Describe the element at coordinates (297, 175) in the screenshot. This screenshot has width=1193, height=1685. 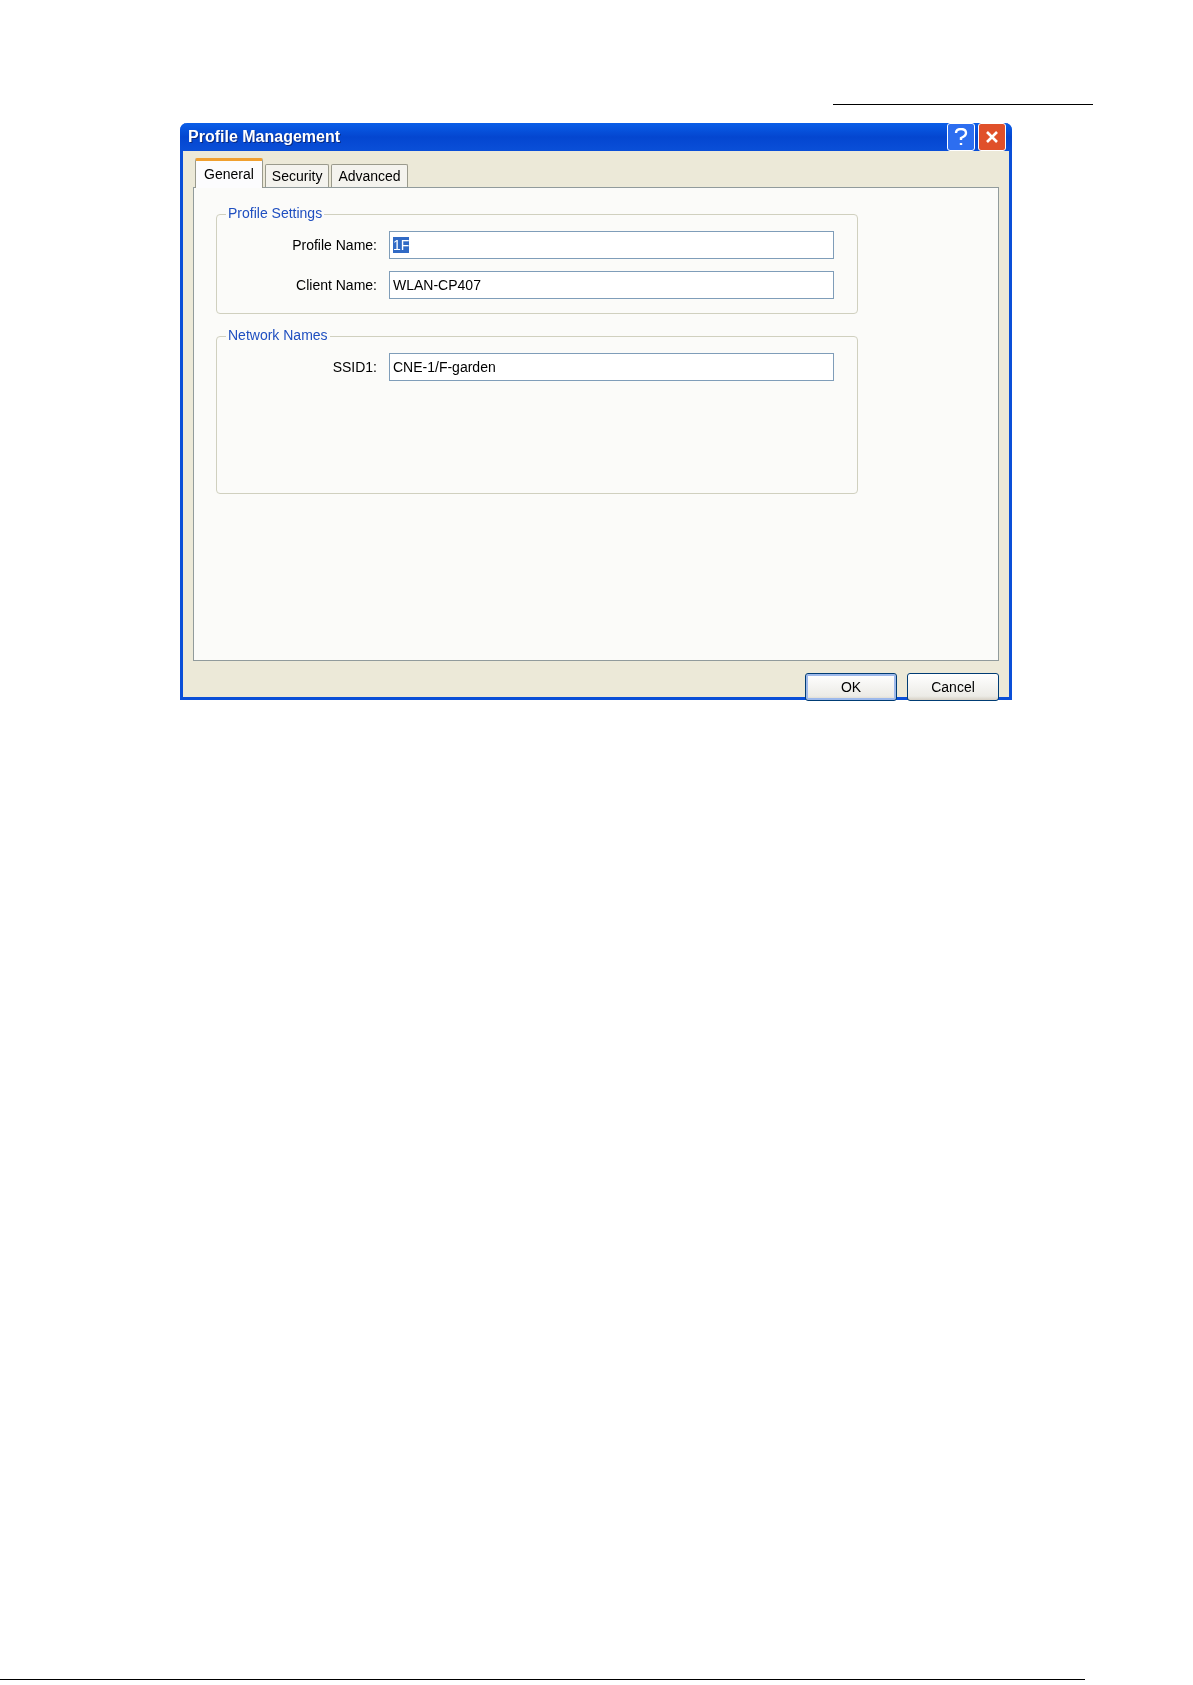
I see `tab: Security` at that location.